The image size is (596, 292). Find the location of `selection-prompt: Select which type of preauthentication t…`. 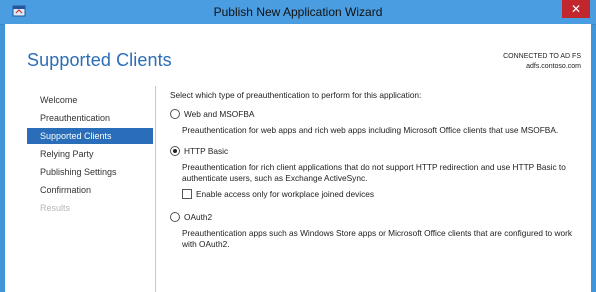

selection-prompt: Select which type of preauthentication t… is located at coordinates (296, 95).